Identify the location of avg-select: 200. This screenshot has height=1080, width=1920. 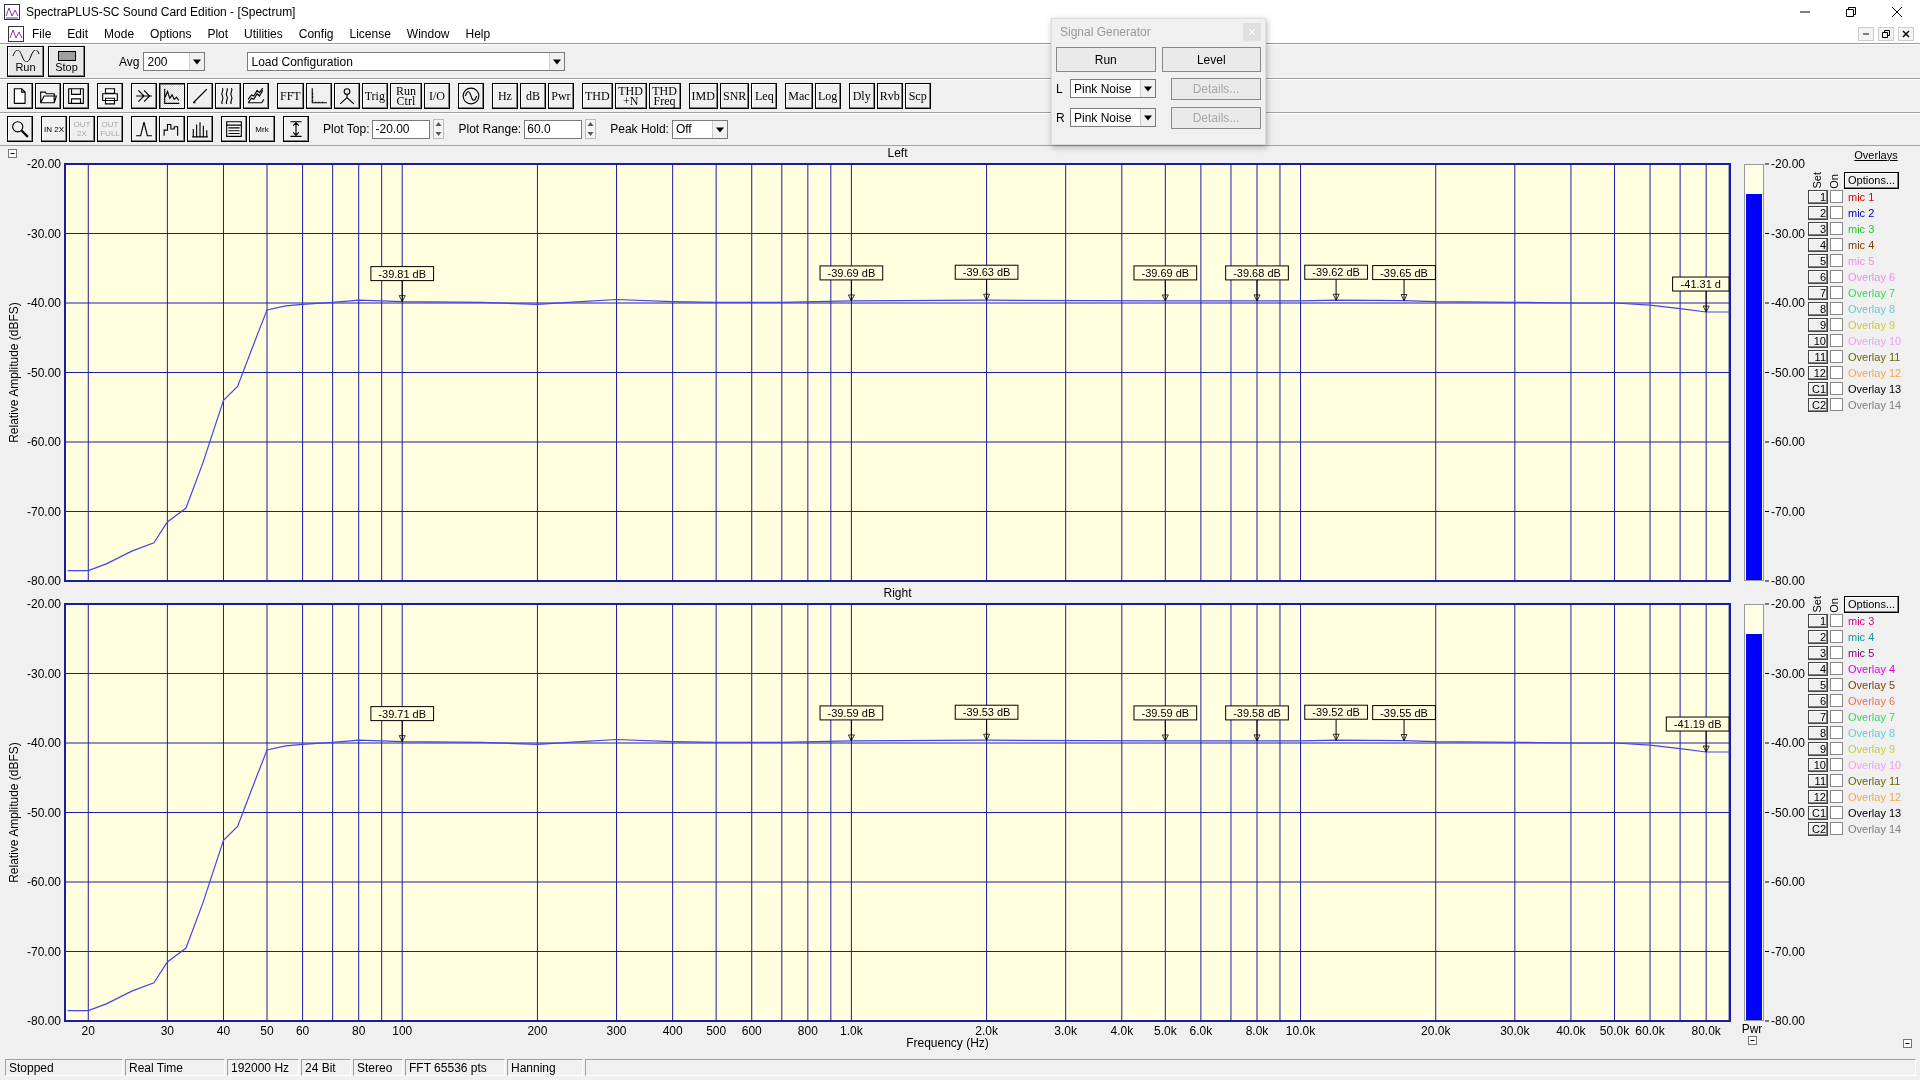
(174, 62).